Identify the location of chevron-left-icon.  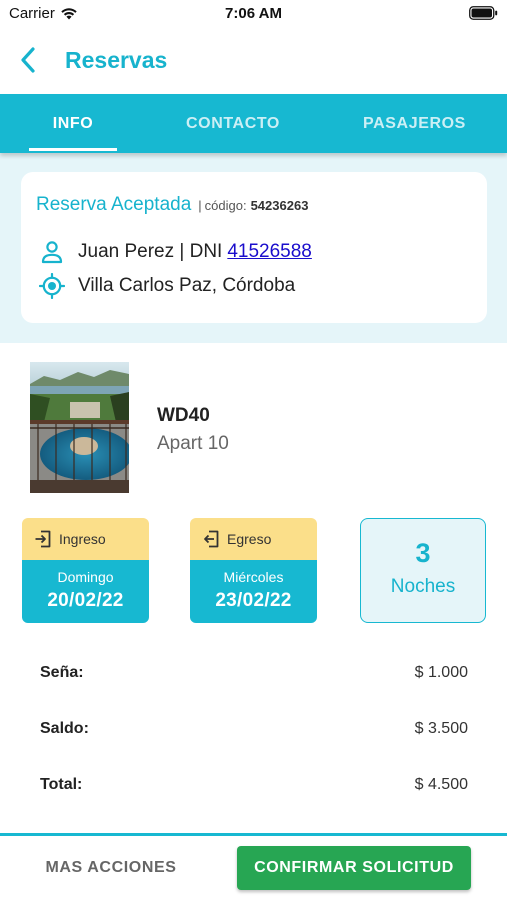
(28, 60).